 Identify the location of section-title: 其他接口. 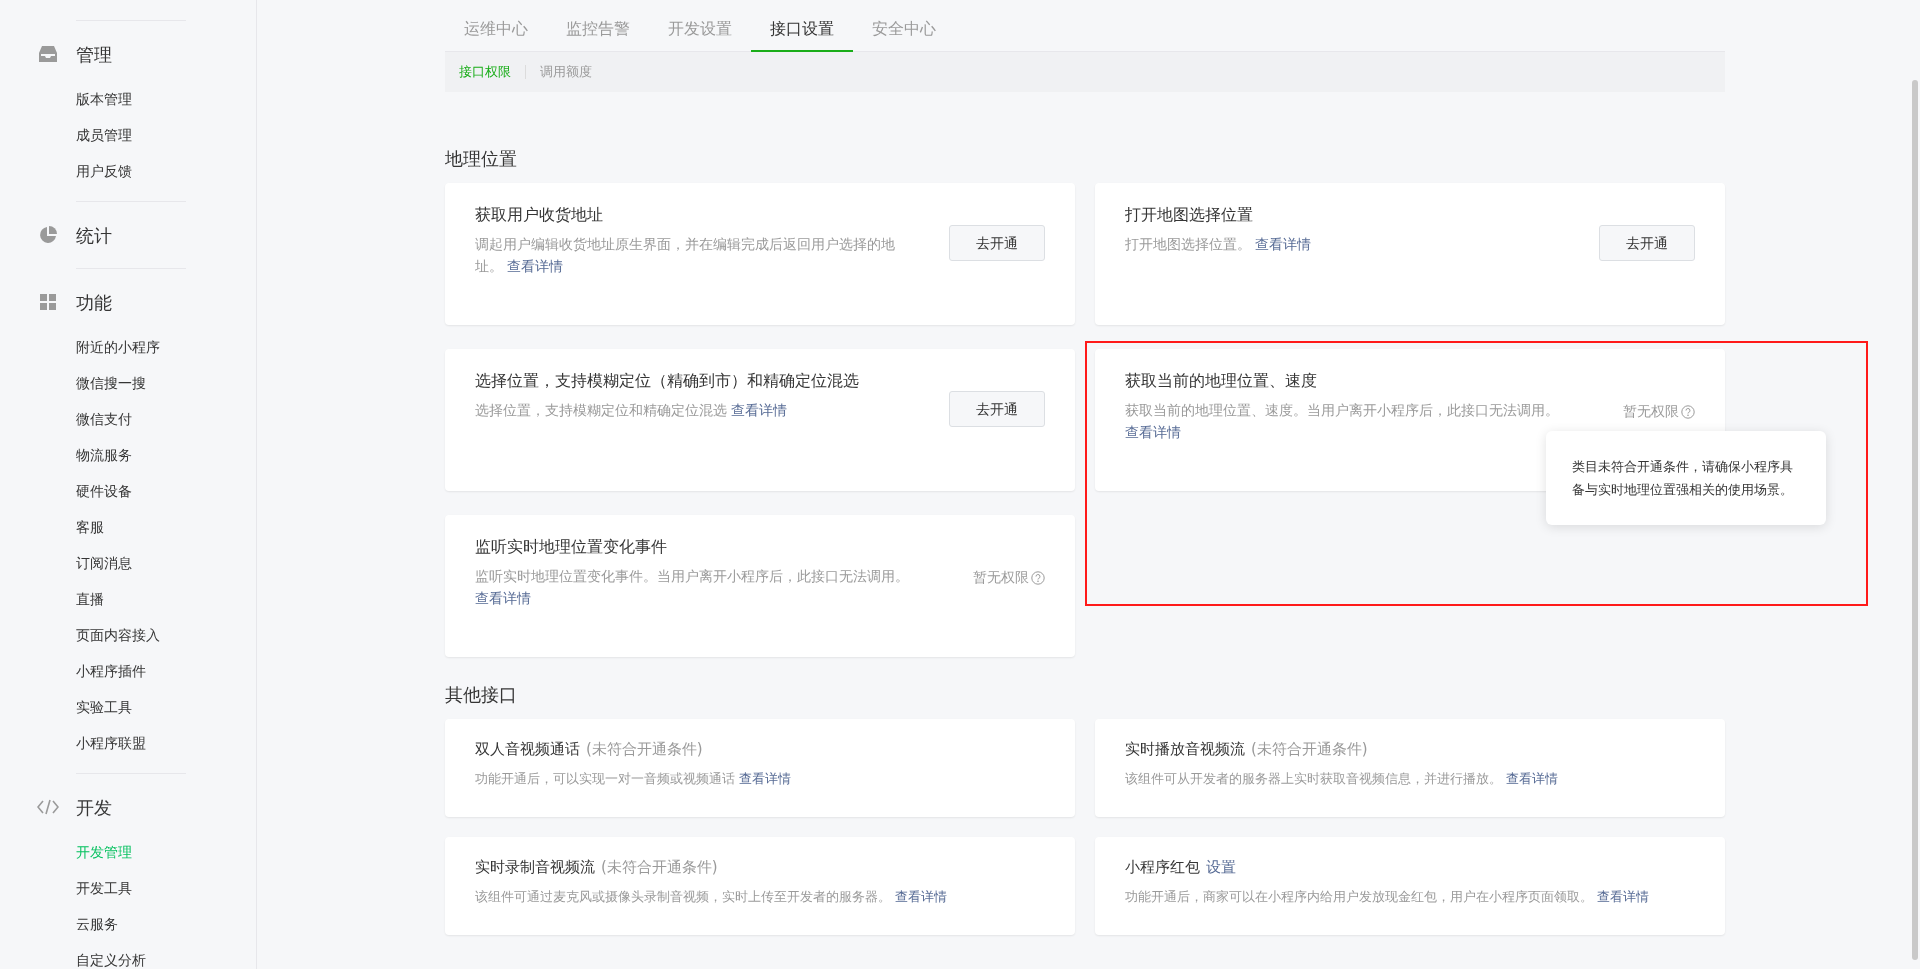
(481, 695).